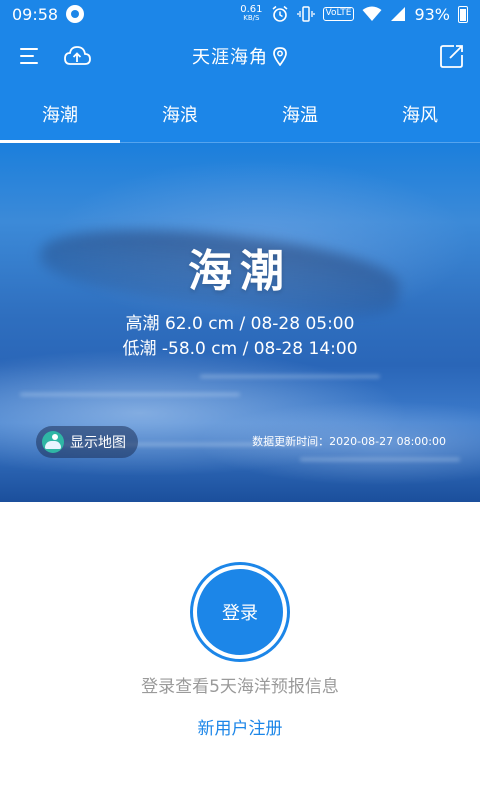  I want to click on login-button: 登录, so click(240, 612).